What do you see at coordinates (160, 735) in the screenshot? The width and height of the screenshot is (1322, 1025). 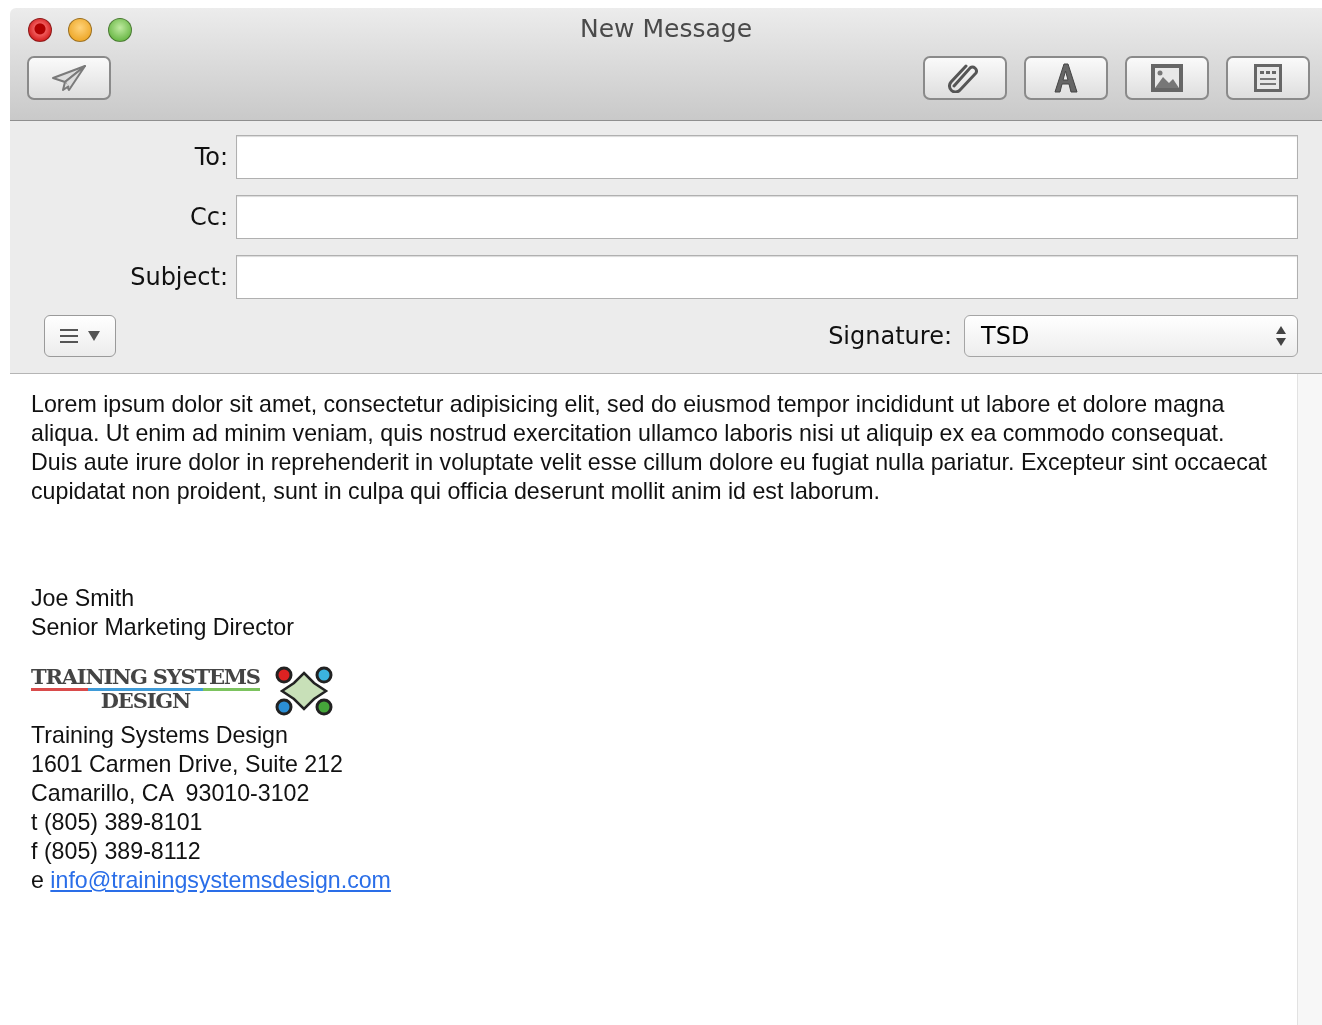 I see `address-line: Training Systems Design` at bounding box center [160, 735].